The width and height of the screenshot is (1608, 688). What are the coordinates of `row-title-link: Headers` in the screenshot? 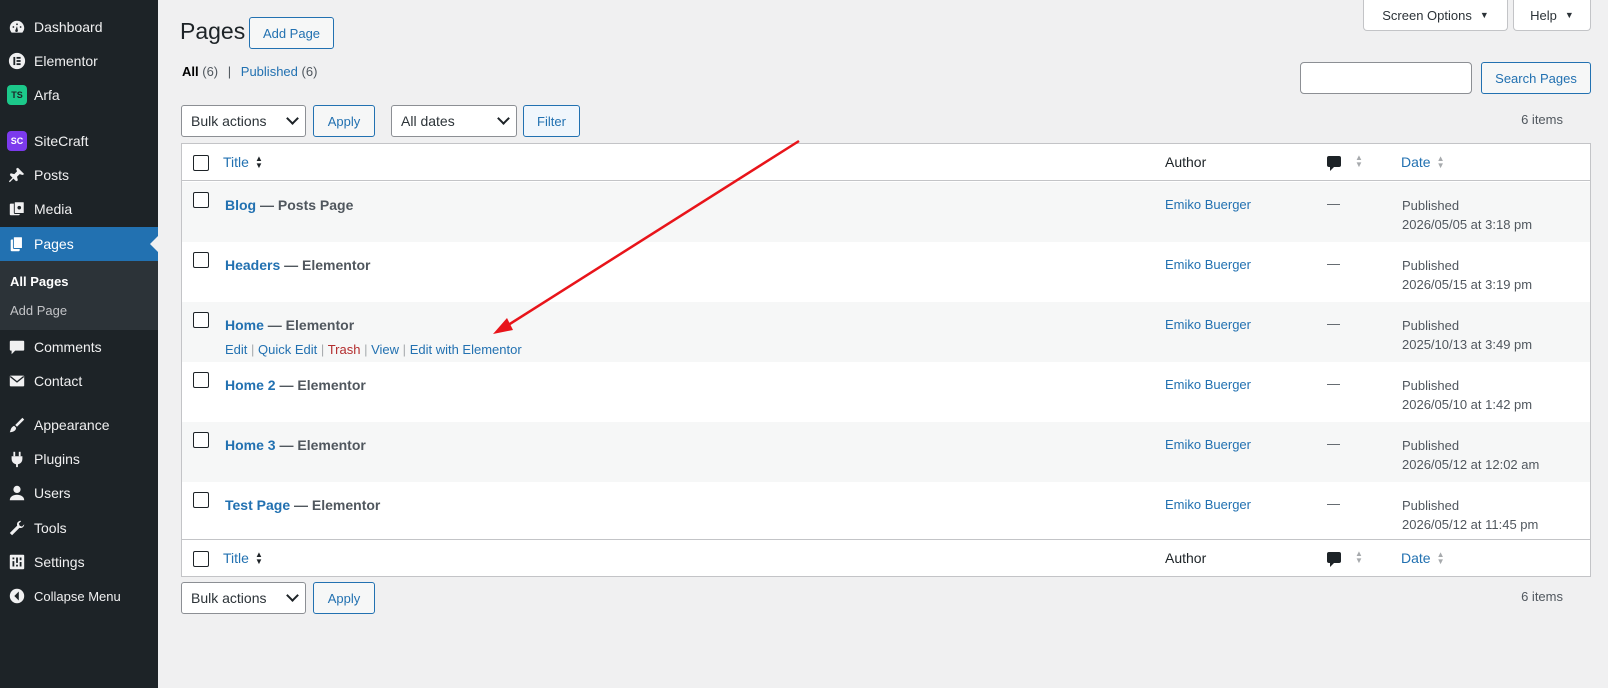 It's located at (252, 265).